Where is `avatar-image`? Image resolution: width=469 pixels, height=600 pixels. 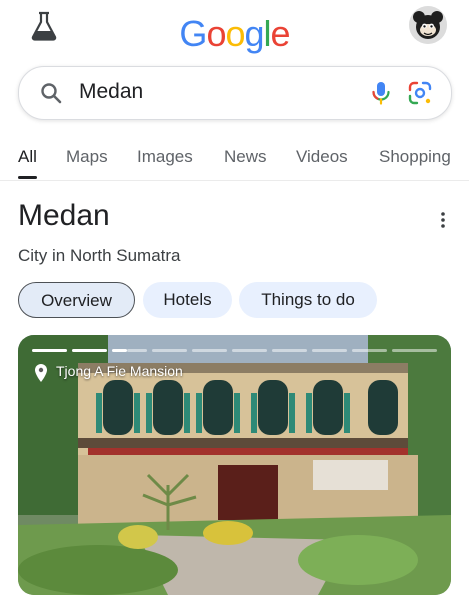 avatar-image is located at coordinates (428, 25).